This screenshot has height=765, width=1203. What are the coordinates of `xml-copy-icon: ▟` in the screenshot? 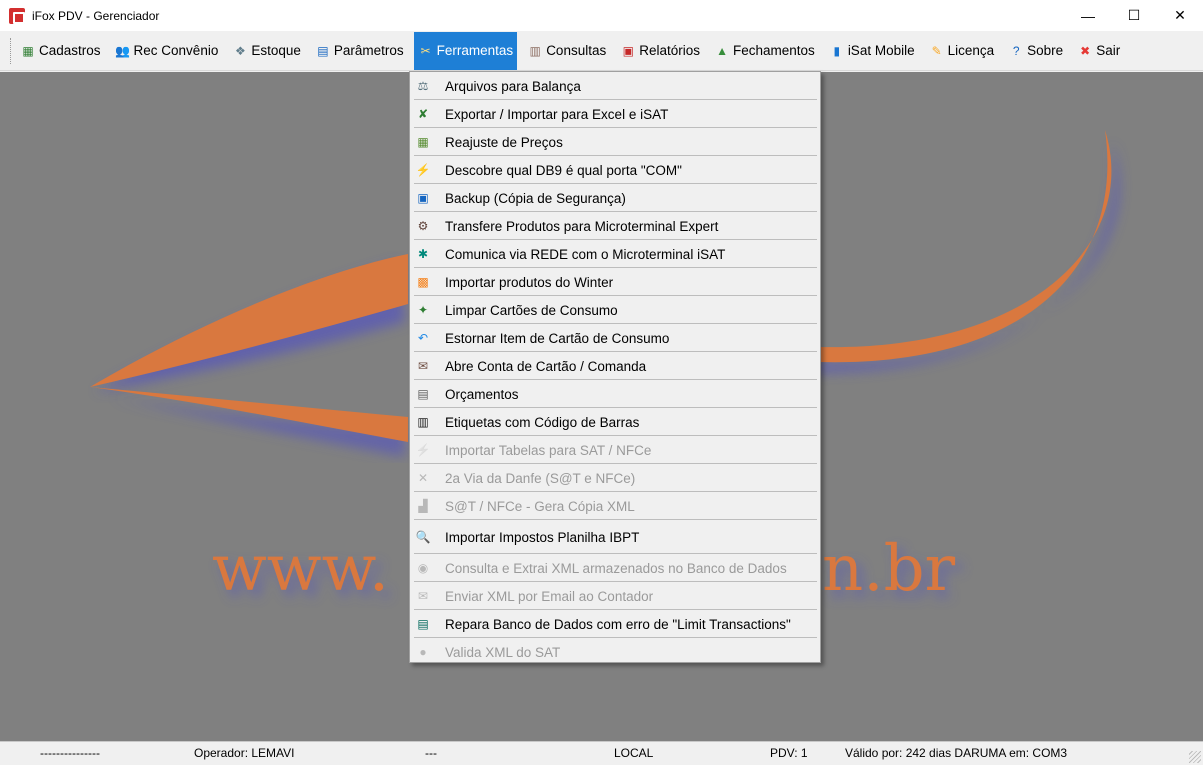 It's located at (423, 506).